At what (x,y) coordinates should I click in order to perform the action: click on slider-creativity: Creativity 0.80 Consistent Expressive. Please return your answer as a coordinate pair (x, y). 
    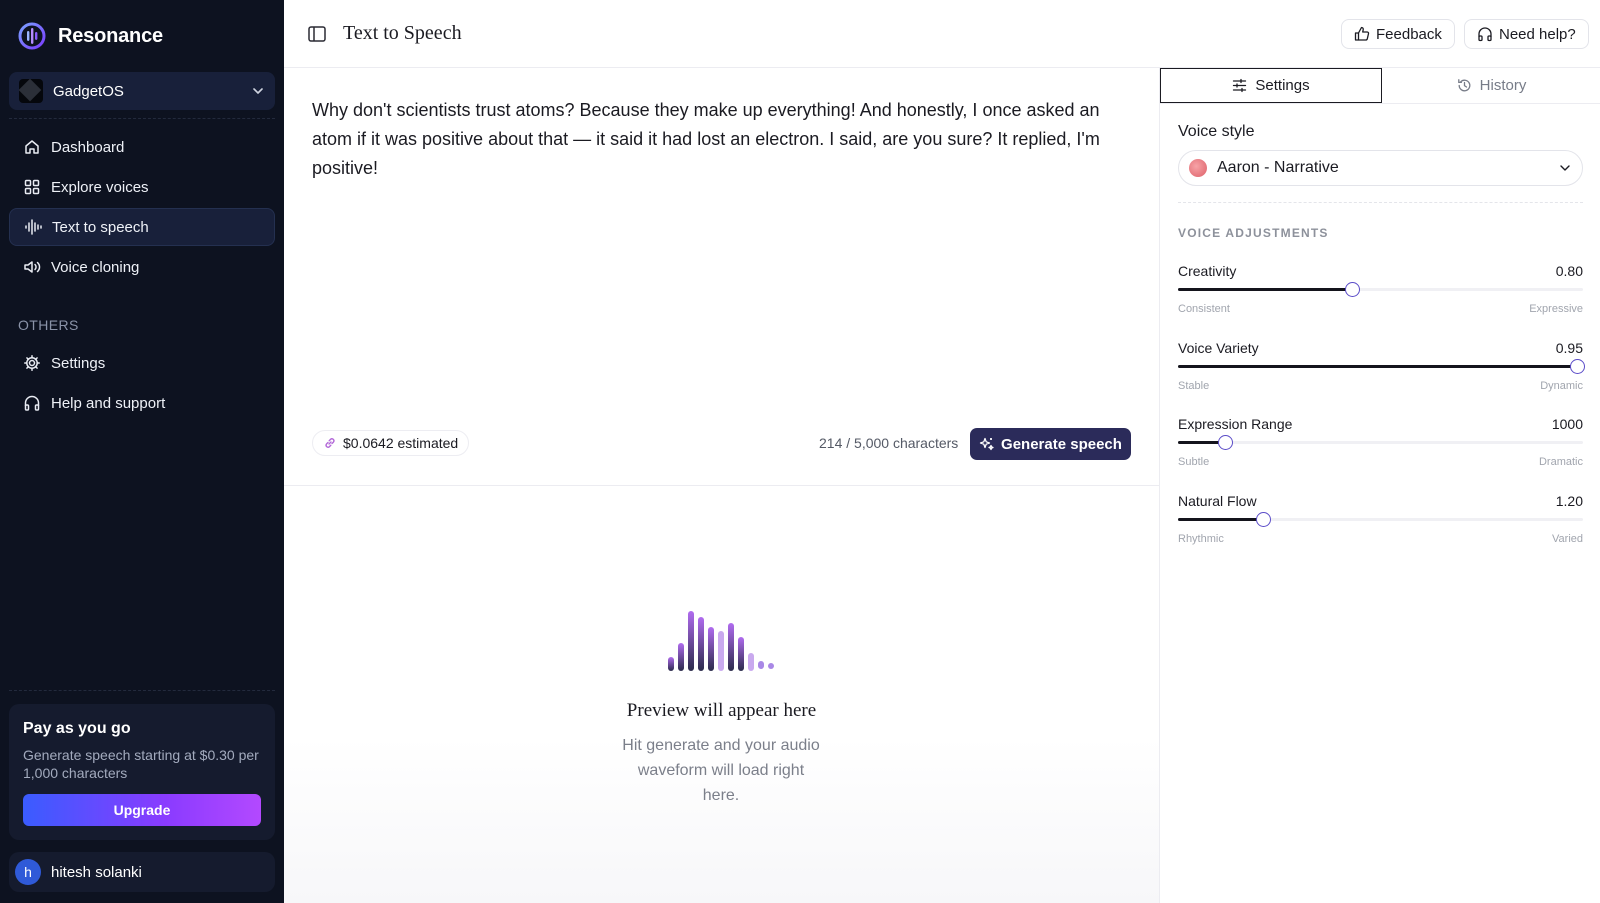
    Looking at the image, I should click on (1380, 293).